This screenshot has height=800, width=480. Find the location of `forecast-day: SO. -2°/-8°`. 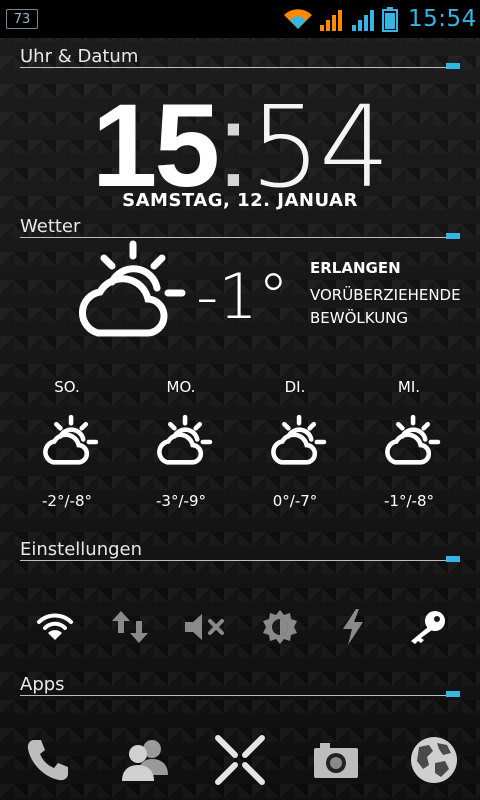

forecast-day: SO. -2°/-8° is located at coordinates (67, 444).